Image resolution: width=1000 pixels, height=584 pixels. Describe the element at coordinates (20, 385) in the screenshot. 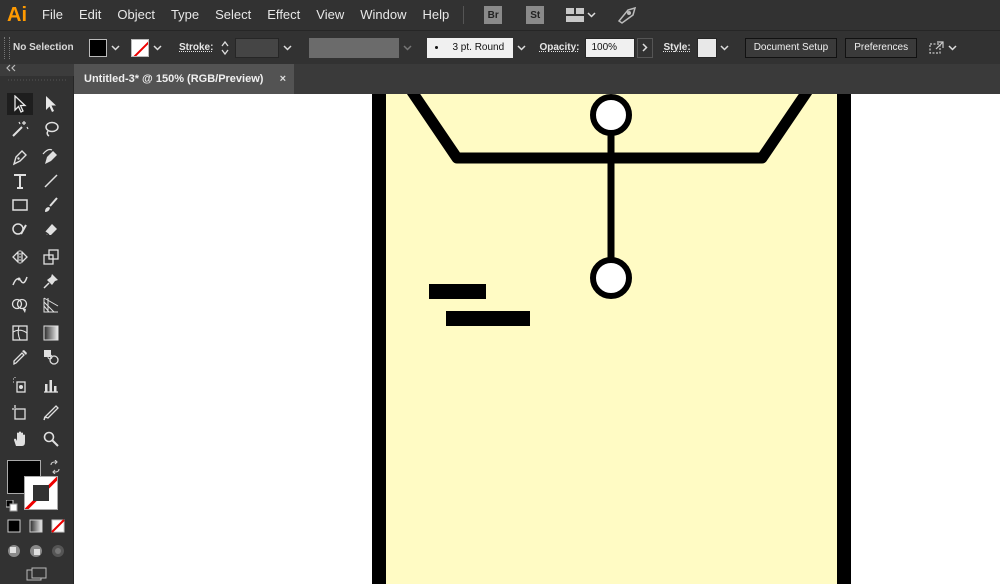

I see `symbol-sprayer-tool` at that location.